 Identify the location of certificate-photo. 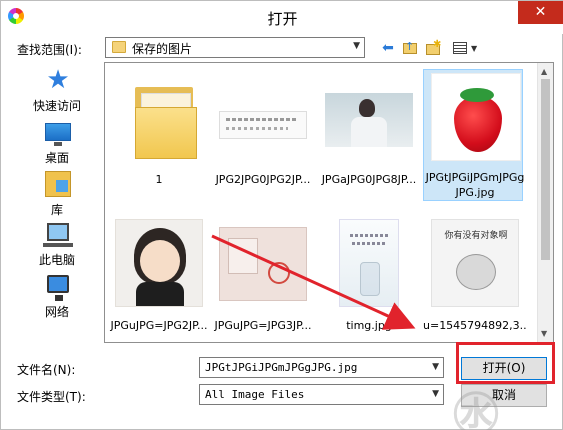
(263, 264).